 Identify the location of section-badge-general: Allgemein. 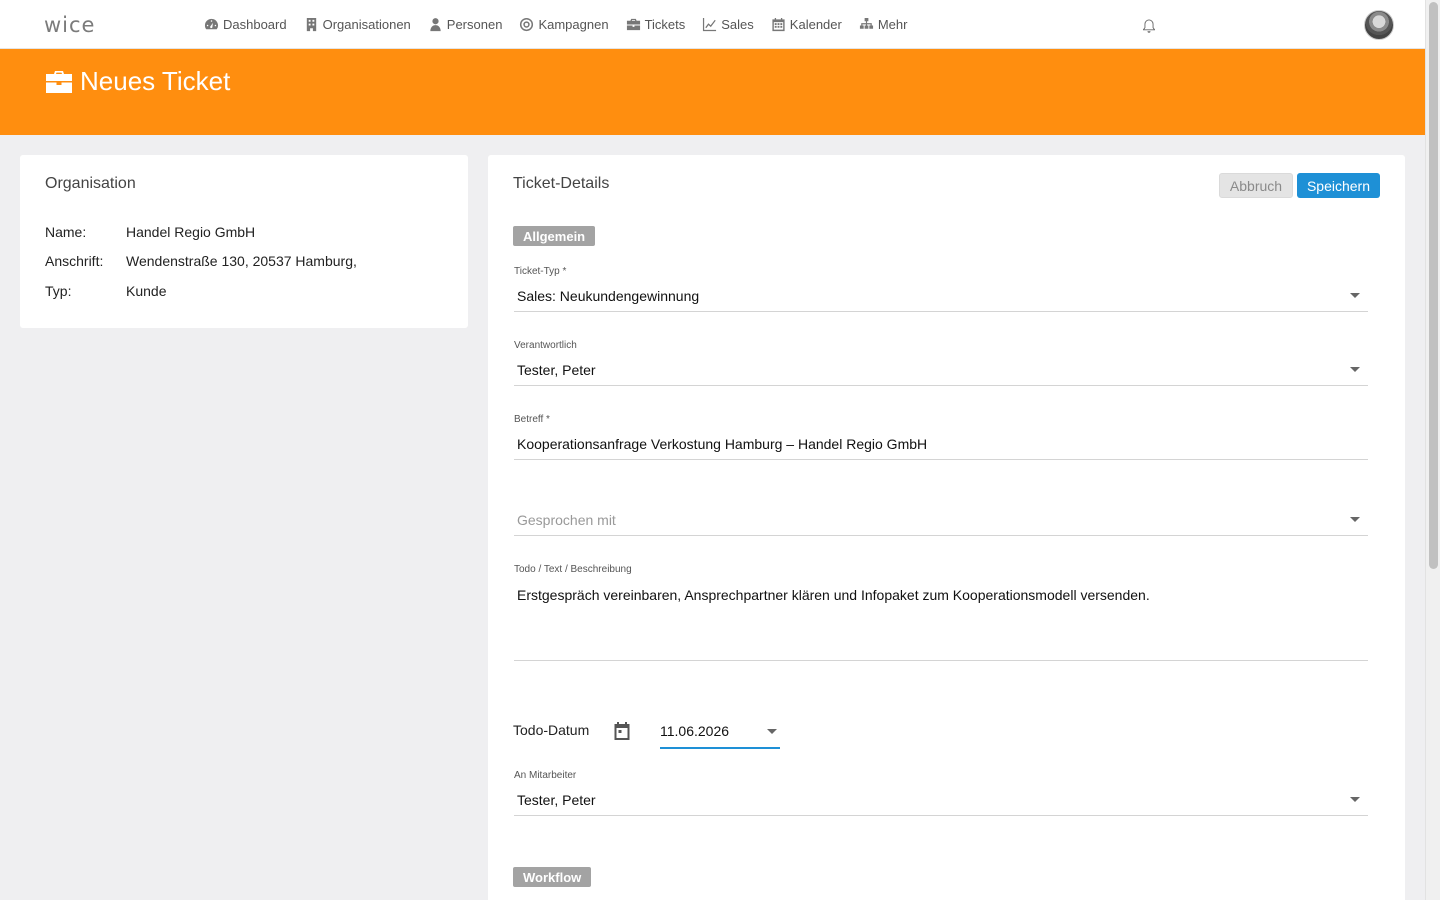
(554, 236).